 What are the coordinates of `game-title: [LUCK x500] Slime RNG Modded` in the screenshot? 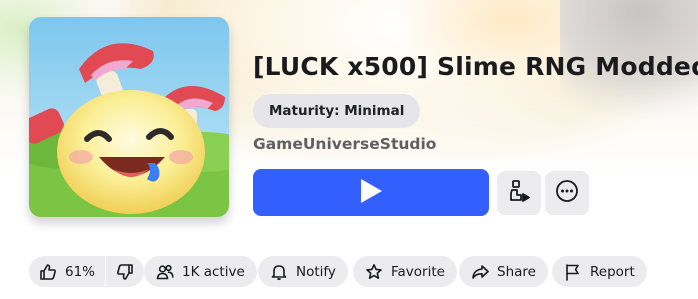 It's located at (475, 66).